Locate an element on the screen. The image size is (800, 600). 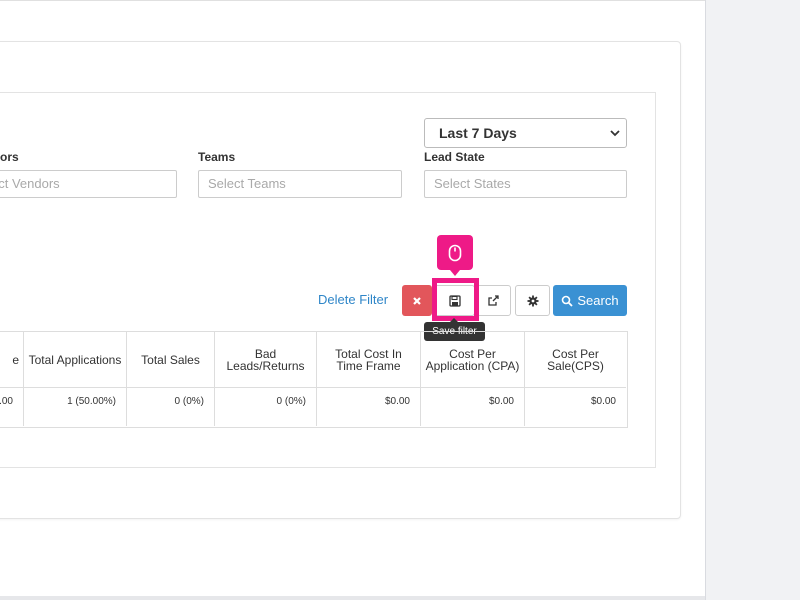
times-icon is located at coordinates (417, 300).